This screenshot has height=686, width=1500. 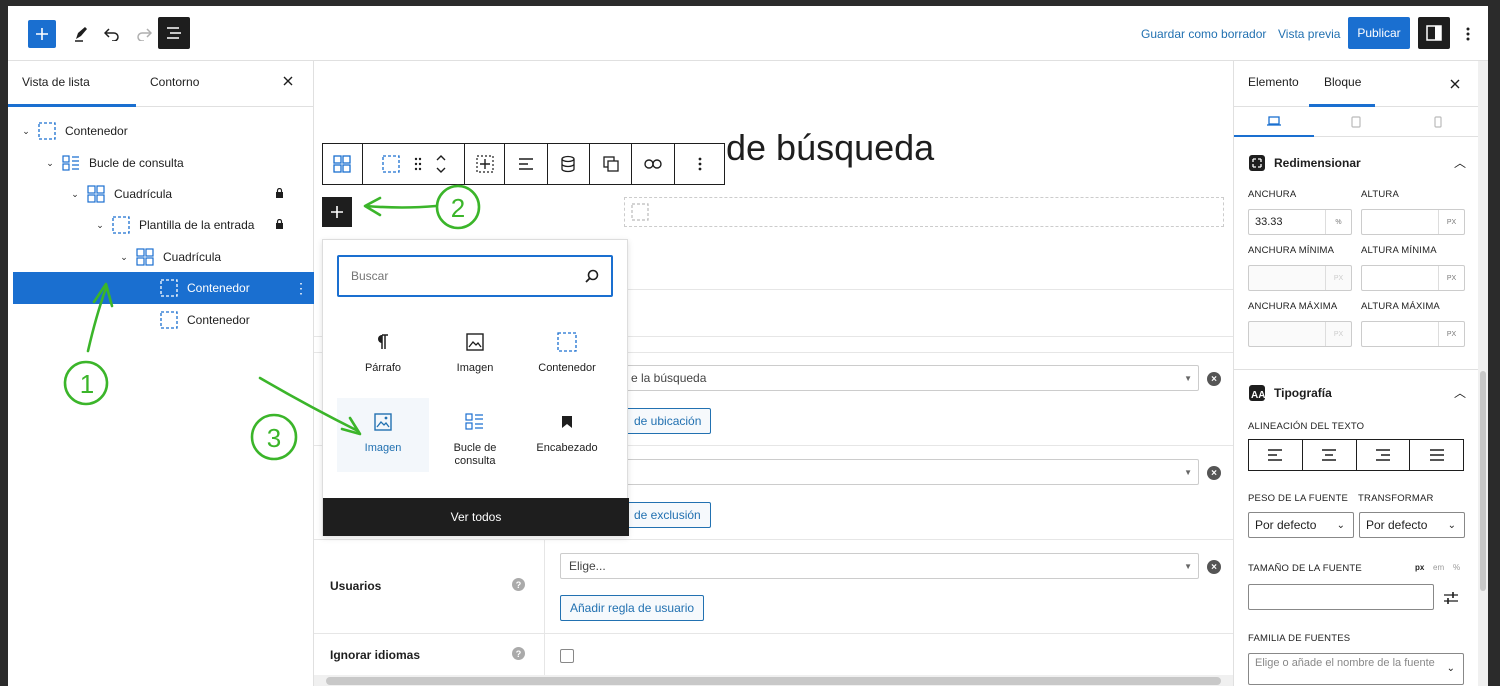 What do you see at coordinates (163, 131) in the screenshot?
I see `tree-item-container: ⌄ Contenedor` at bounding box center [163, 131].